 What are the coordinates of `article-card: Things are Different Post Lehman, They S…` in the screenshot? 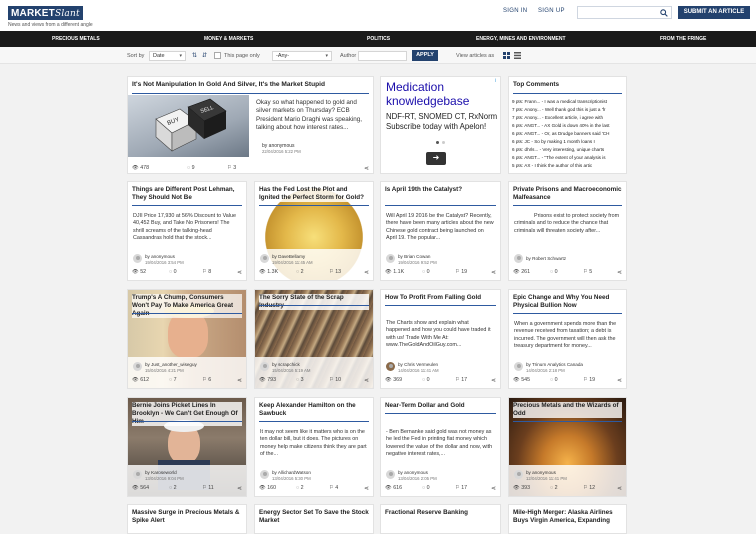 It's located at (187, 231).